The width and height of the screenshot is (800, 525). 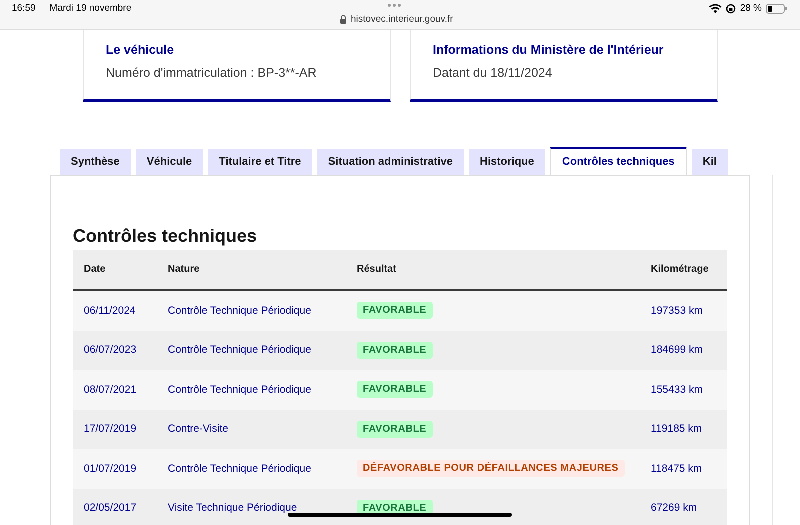 I want to click on url-bar: histovec.interieur.gouv.fr, so click(x=397, y=19).